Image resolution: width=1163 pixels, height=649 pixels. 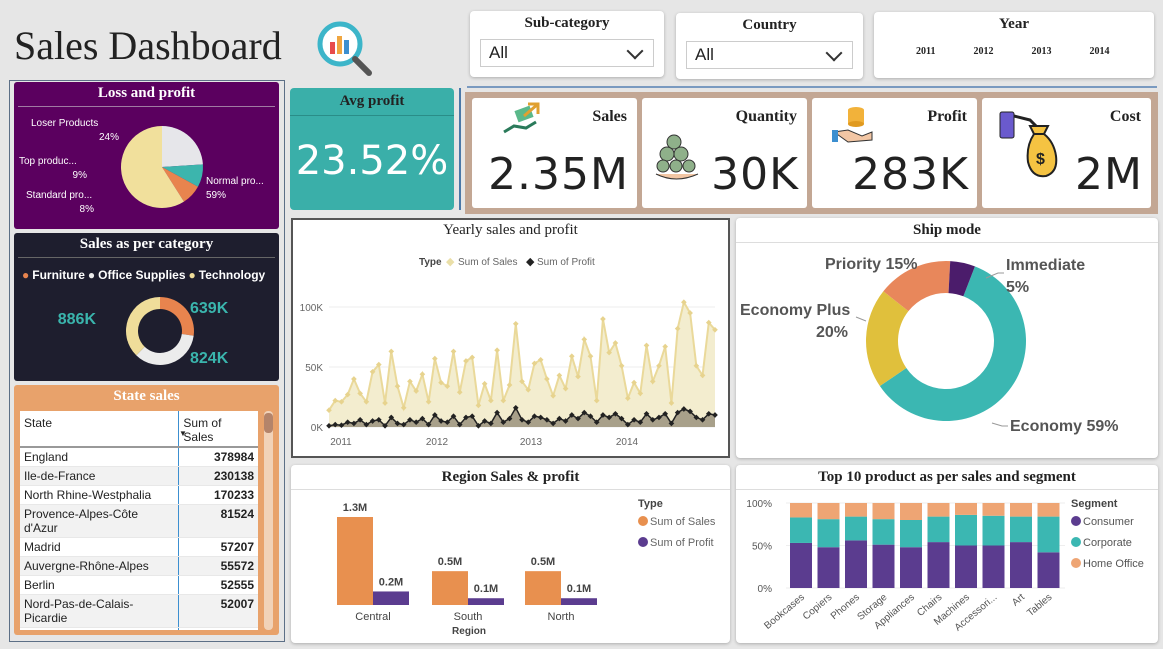 What do you see at coordinates (139, 628) in the screenshot?
I see `table-row: Vienna51844` at bounding box center [139, 628].